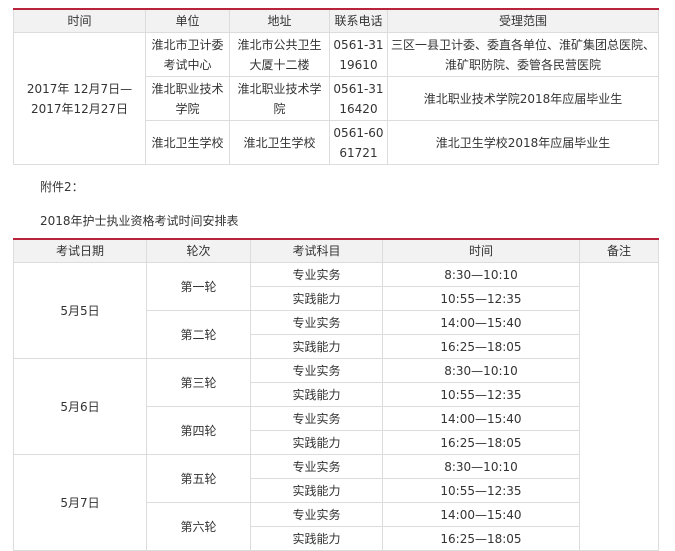 Image resolution: width=675 pixels, height=551 pixels. I want to click on header-scope: 受理范围, so click(523, 20).